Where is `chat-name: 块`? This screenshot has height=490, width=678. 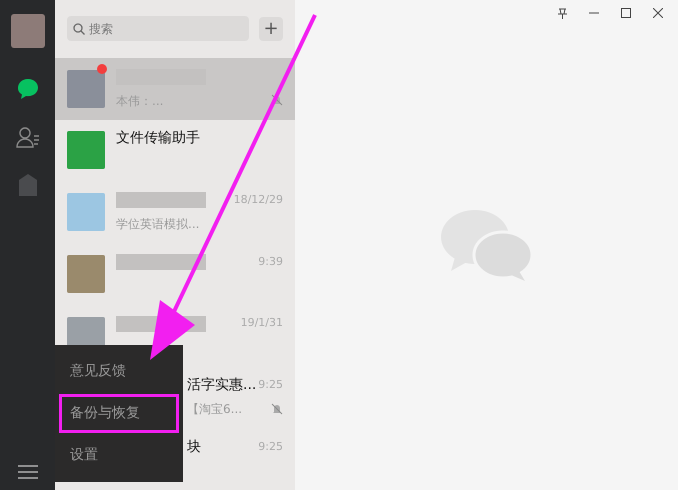
chat-name: 块 is located at coordinates (194, 447).